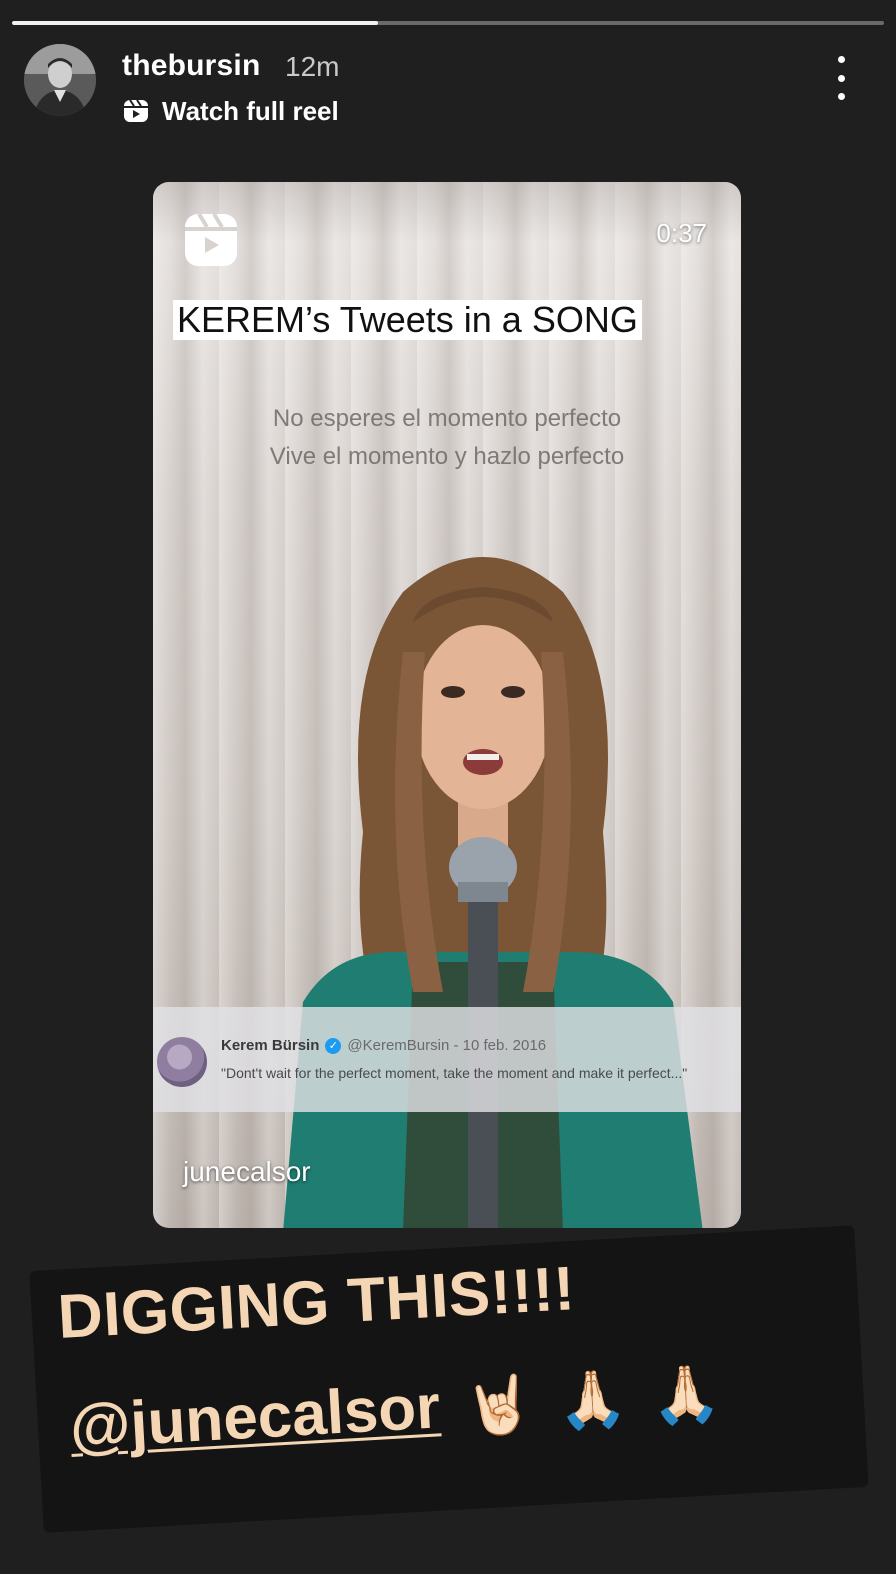  I want to click on avatar, so click(60, 80).